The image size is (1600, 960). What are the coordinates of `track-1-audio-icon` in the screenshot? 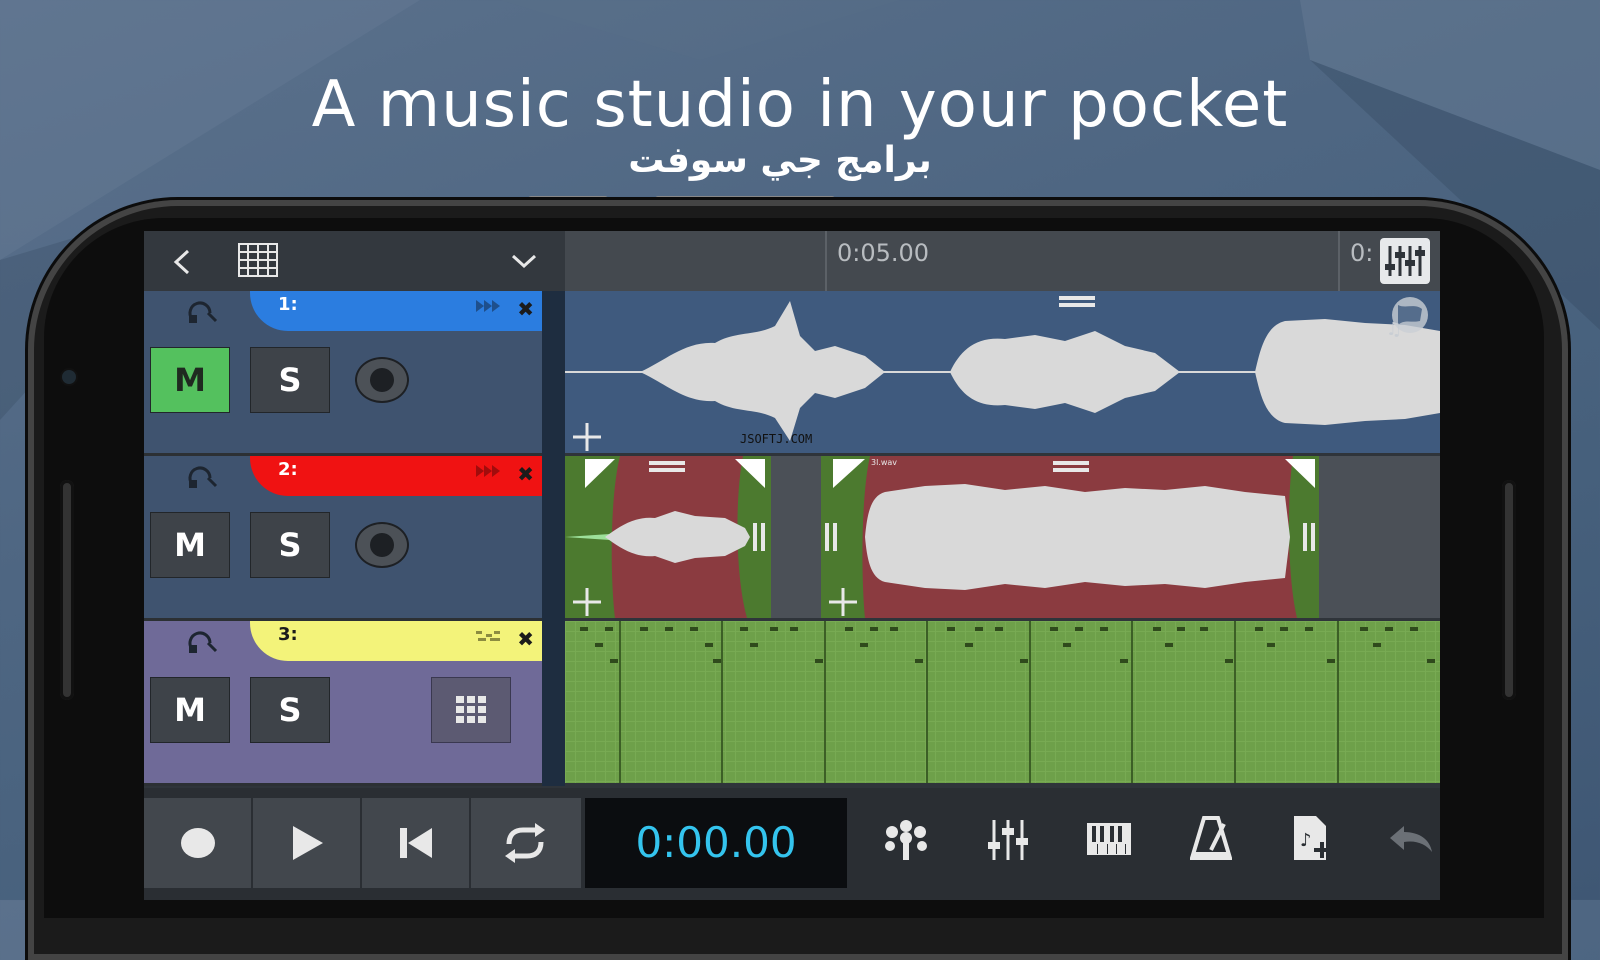 It's located at (488, 306).